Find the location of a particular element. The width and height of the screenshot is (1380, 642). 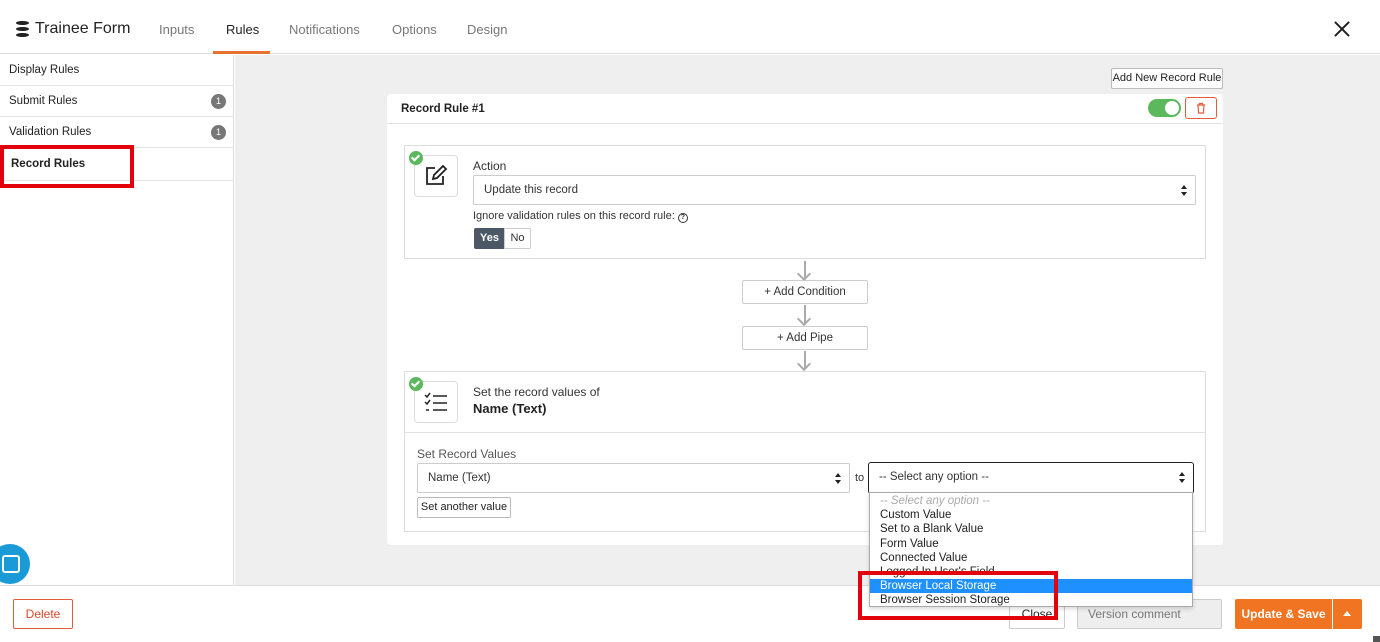

tab-inputs: Inputs is located at coordinates (176, 29).